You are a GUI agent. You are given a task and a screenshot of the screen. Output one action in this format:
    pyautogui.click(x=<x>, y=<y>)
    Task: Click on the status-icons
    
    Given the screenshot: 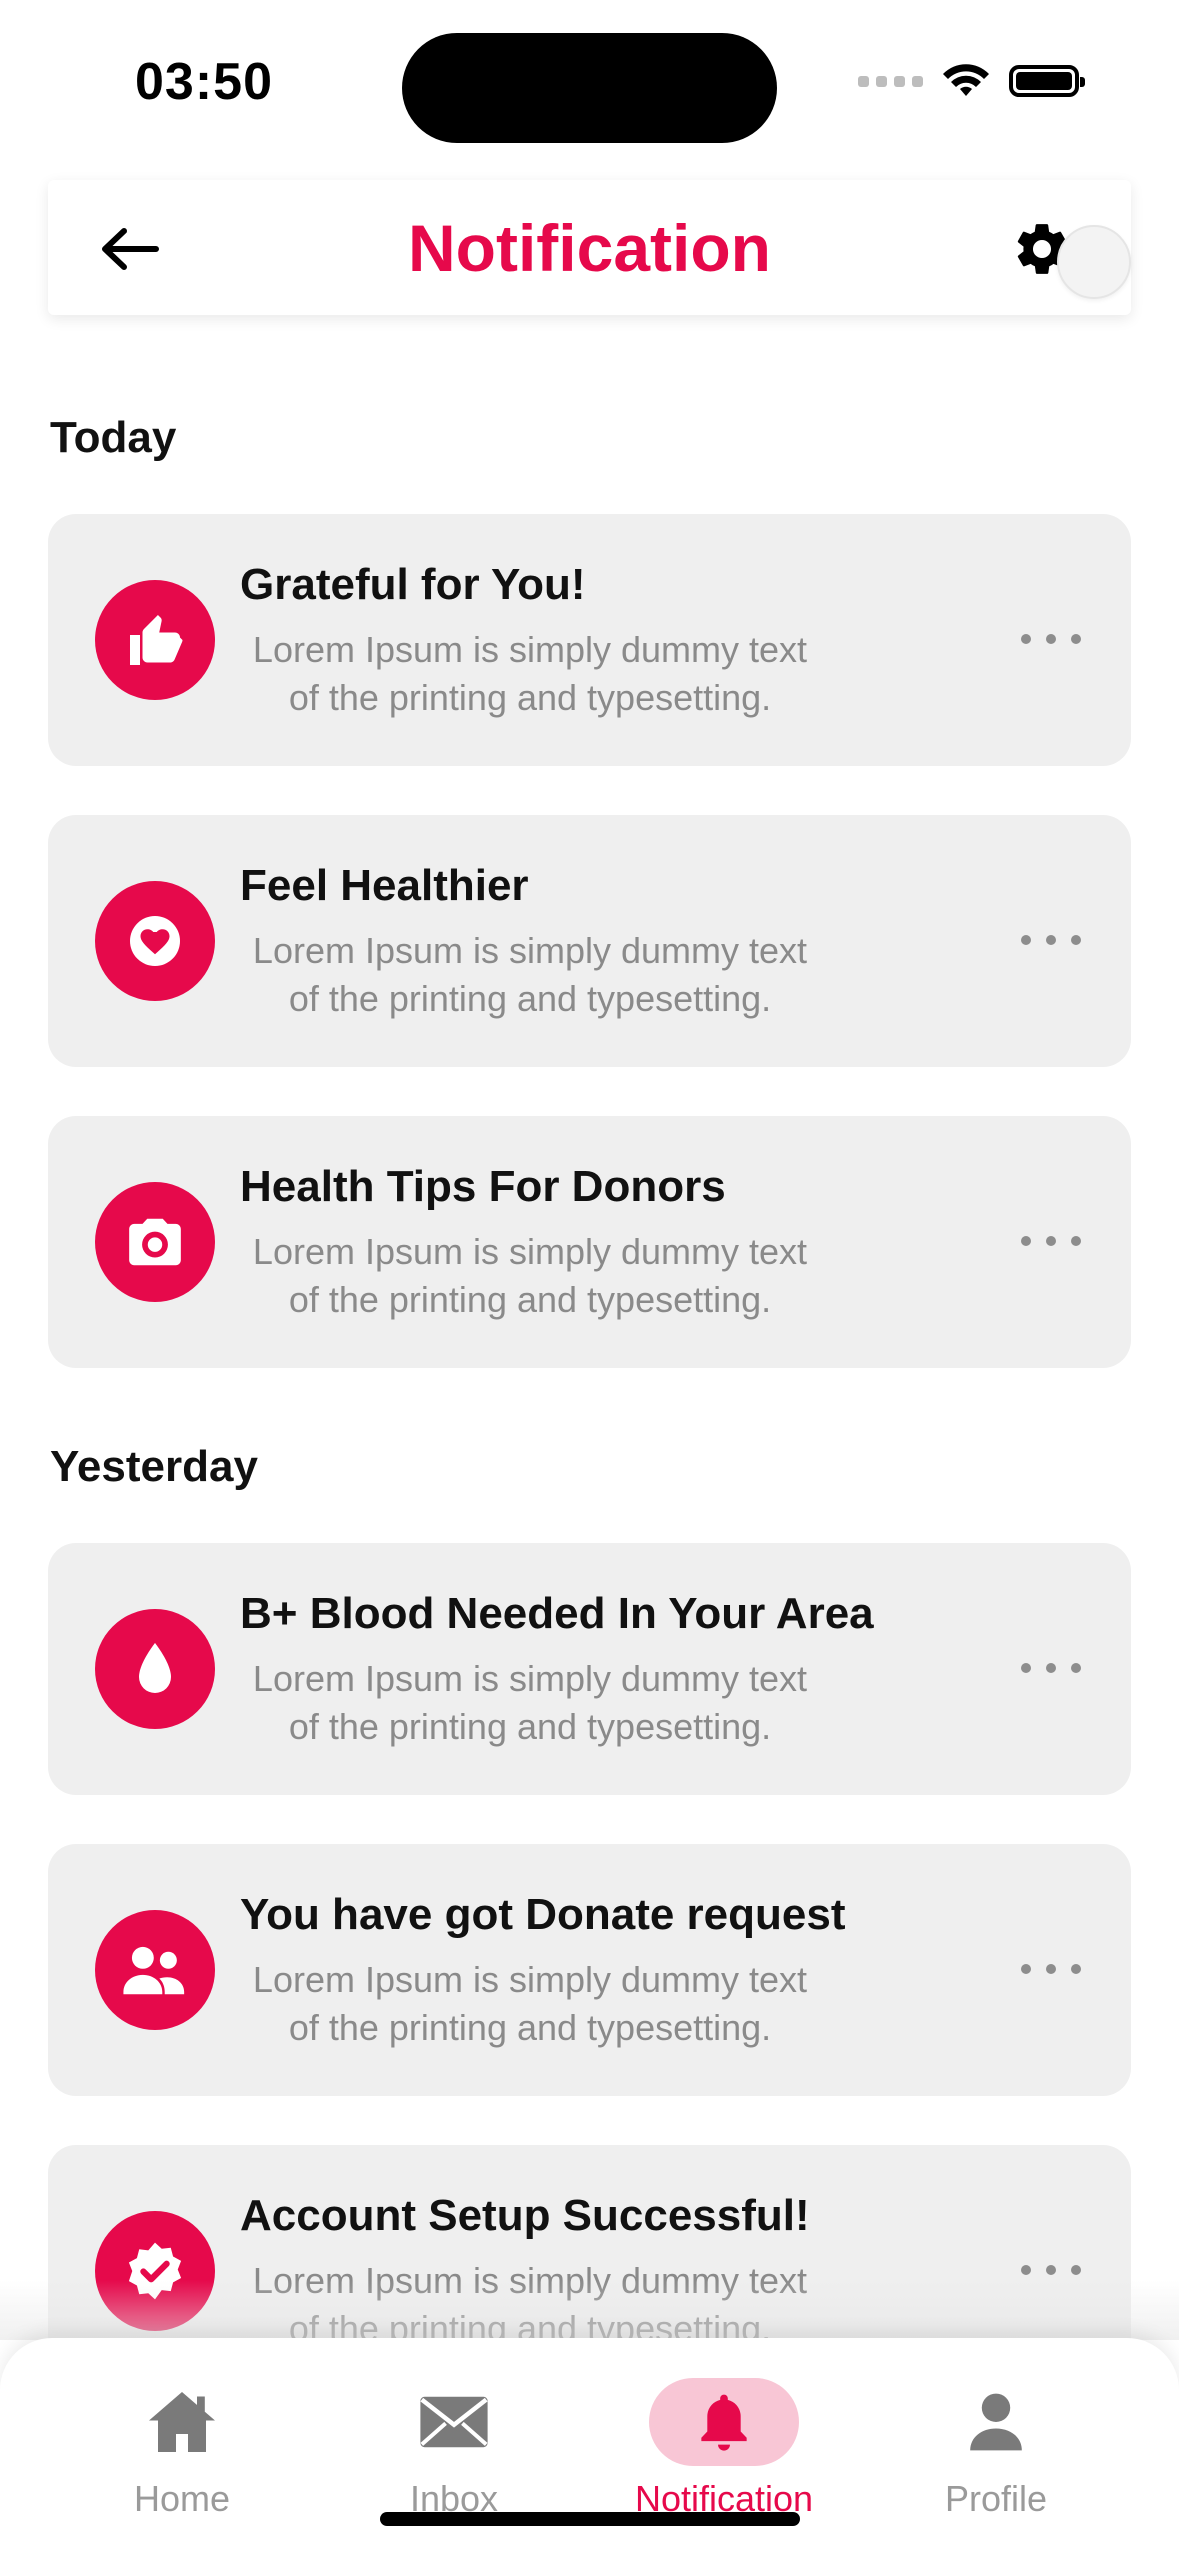 What is the action you would take?
    pyautogui.click(x=971, y=81)
    